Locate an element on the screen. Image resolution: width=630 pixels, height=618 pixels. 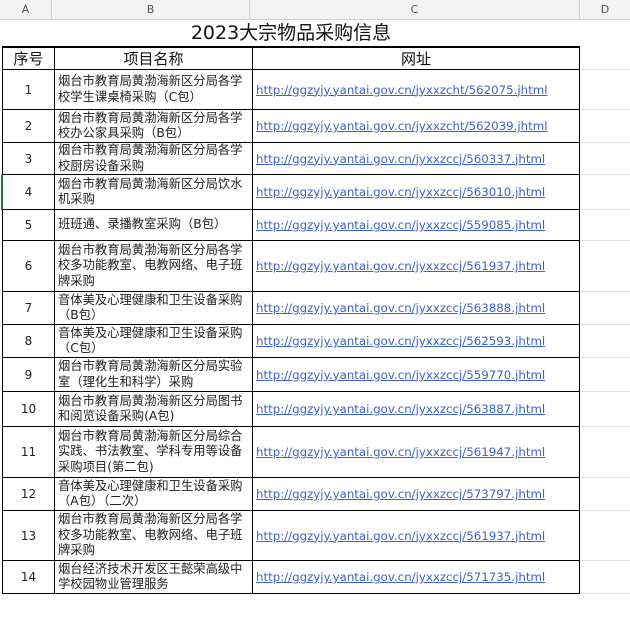
header-index: 序号 is located at coordinates (28, 58).